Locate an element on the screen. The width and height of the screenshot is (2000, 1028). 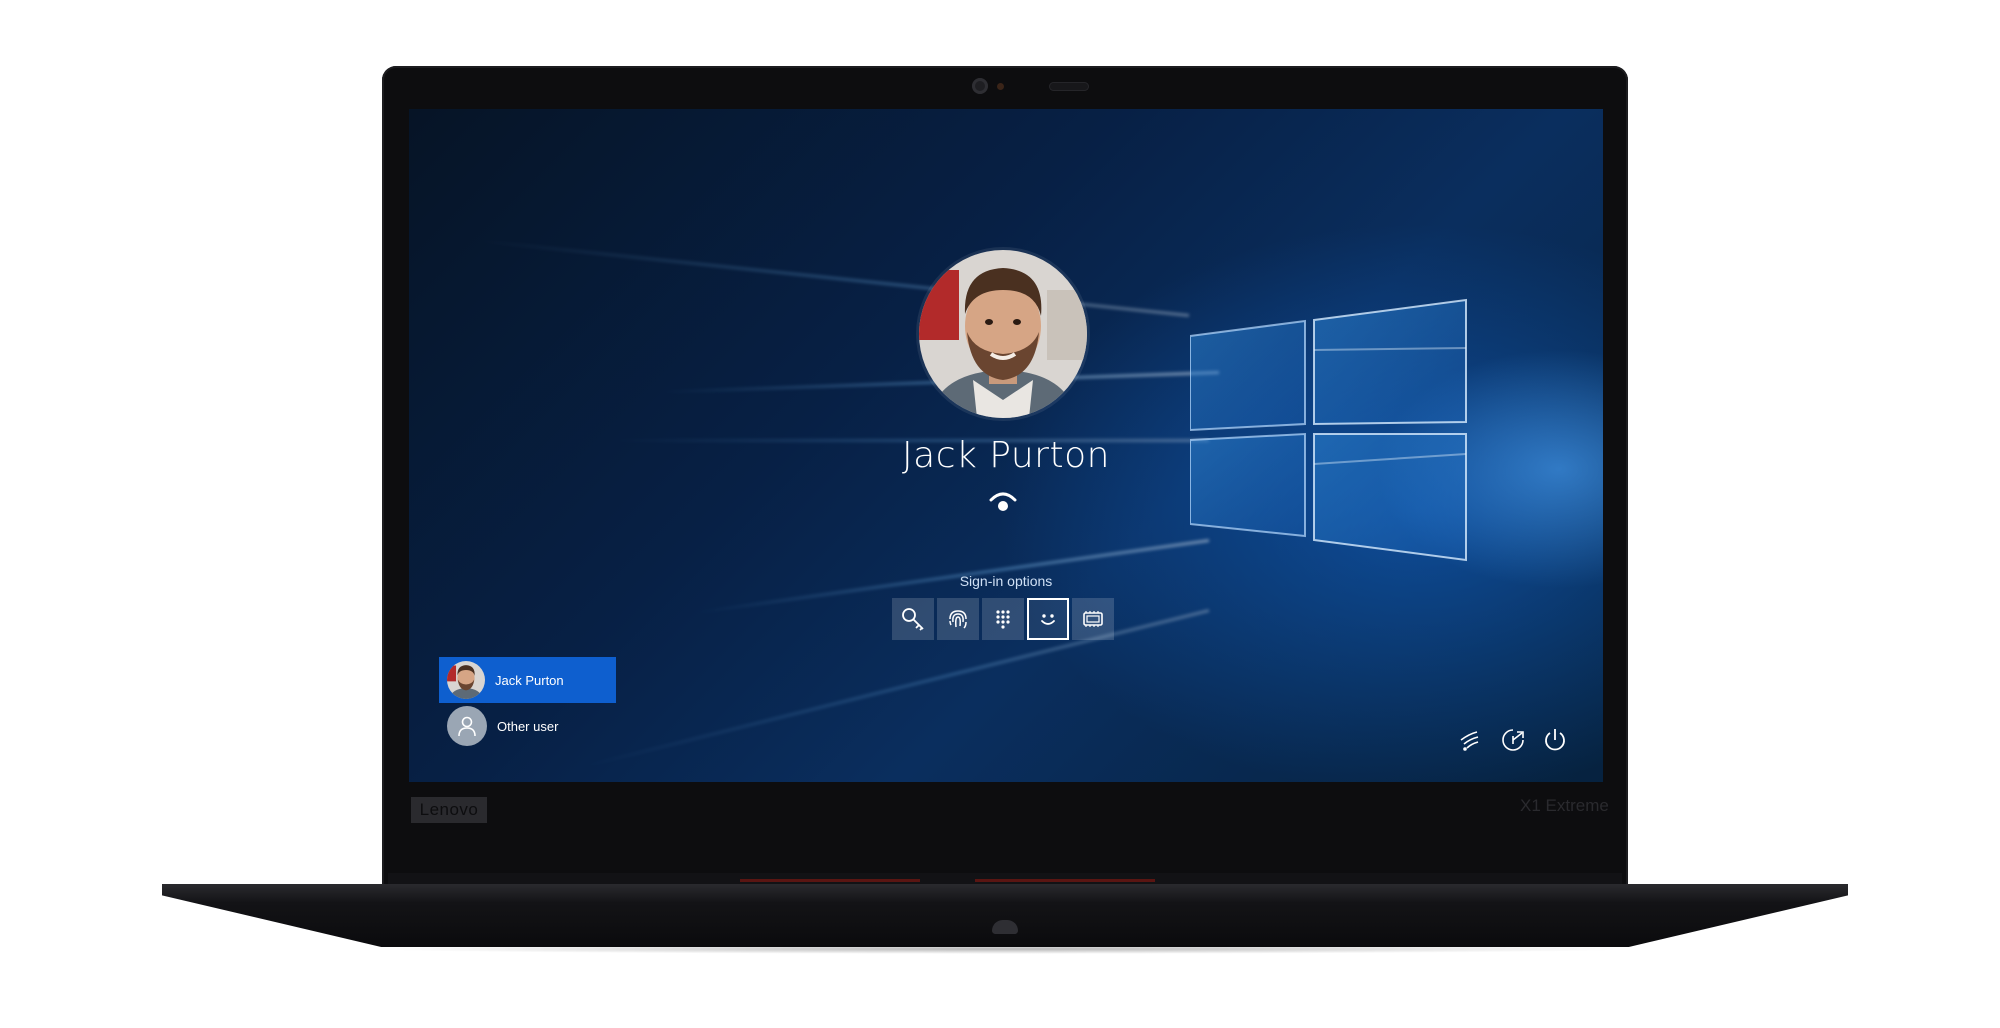
signin-option-face is located at coordinates (1048, 619).